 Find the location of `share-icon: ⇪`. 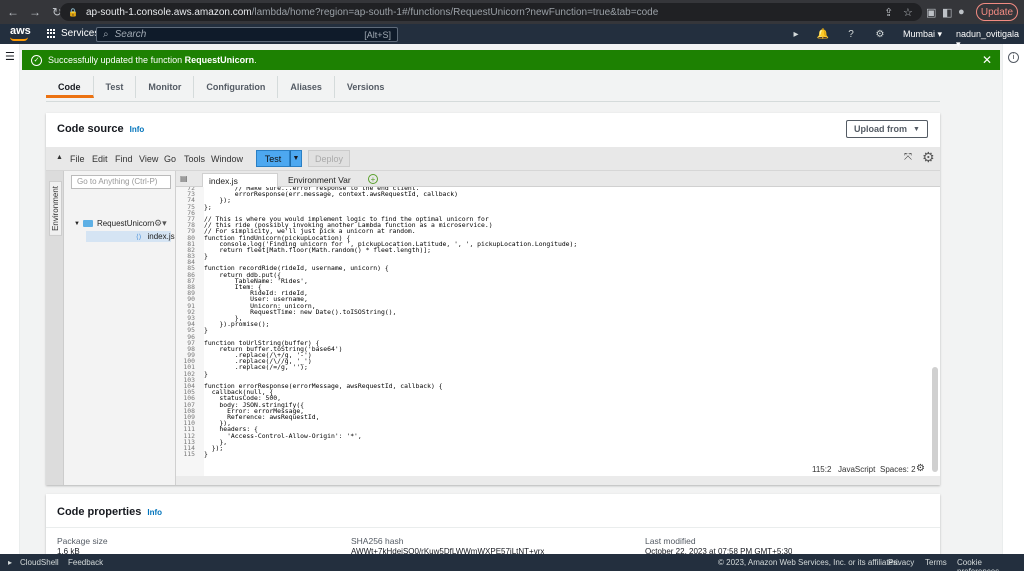

share-icon: ⇪ is located at coordinates (888, 12).